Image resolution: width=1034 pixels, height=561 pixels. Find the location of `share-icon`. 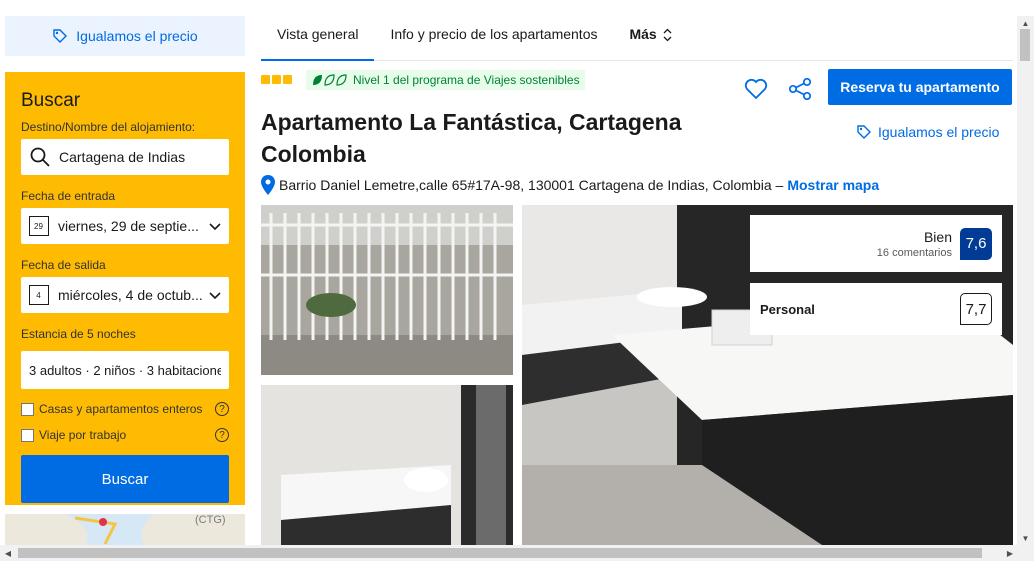

share-icon is located at coordinates (800, 89).